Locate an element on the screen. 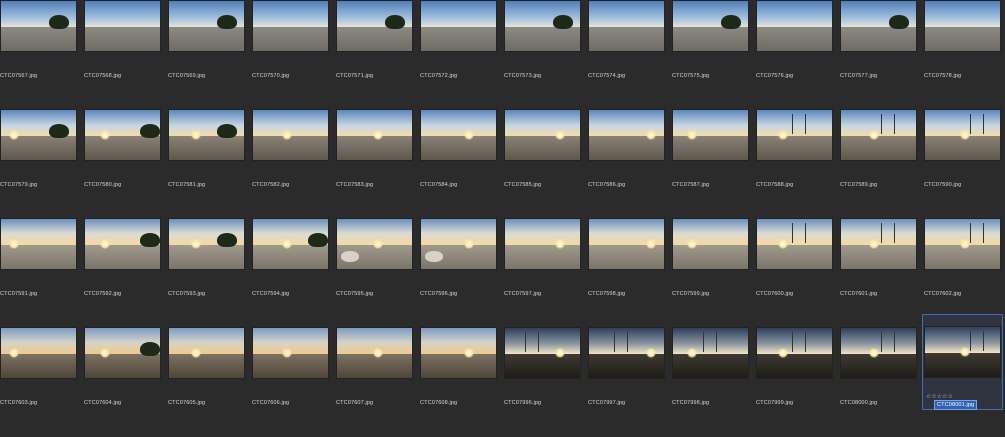 Image resolution: width=1005 pixels, height=437 pixels. photo-thumbnail: CTC07585.jpg is located at coordinates (546, 164).